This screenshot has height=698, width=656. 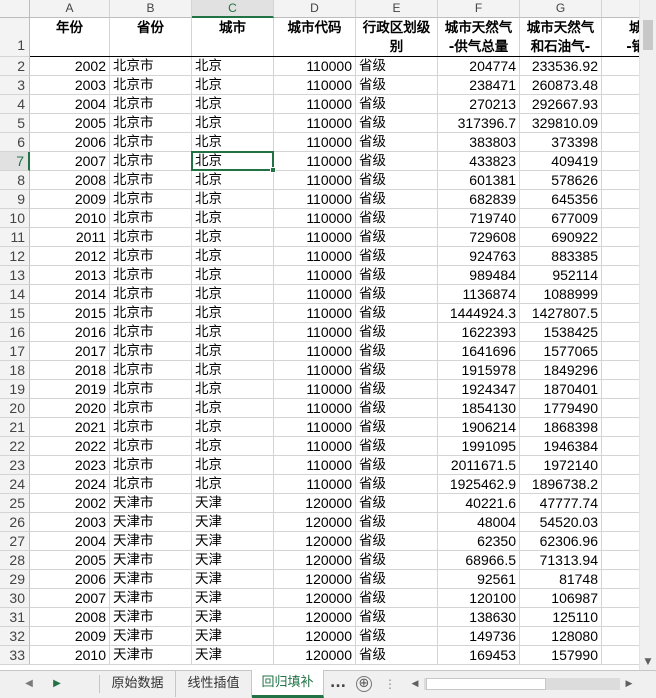 What do you see at coordinates (561, 9) in the screenshot?
I see `column-header-g: G` at bounding box center [561, 9].